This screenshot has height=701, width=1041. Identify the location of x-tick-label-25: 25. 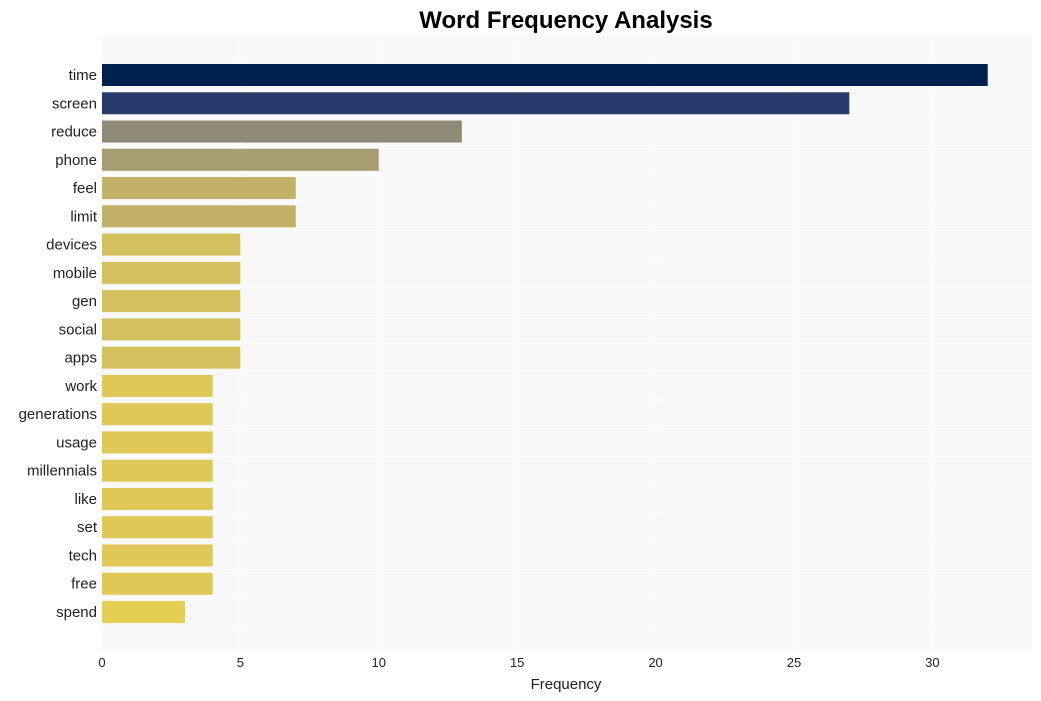
(794, 662).